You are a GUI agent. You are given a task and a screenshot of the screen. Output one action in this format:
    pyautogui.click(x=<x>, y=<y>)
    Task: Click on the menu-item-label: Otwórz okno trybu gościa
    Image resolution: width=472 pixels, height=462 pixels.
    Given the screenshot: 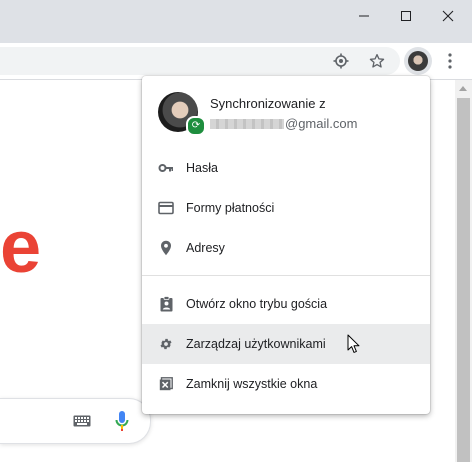 What is the action you would take?
    pyautogui.click(x=257, y=304)
    